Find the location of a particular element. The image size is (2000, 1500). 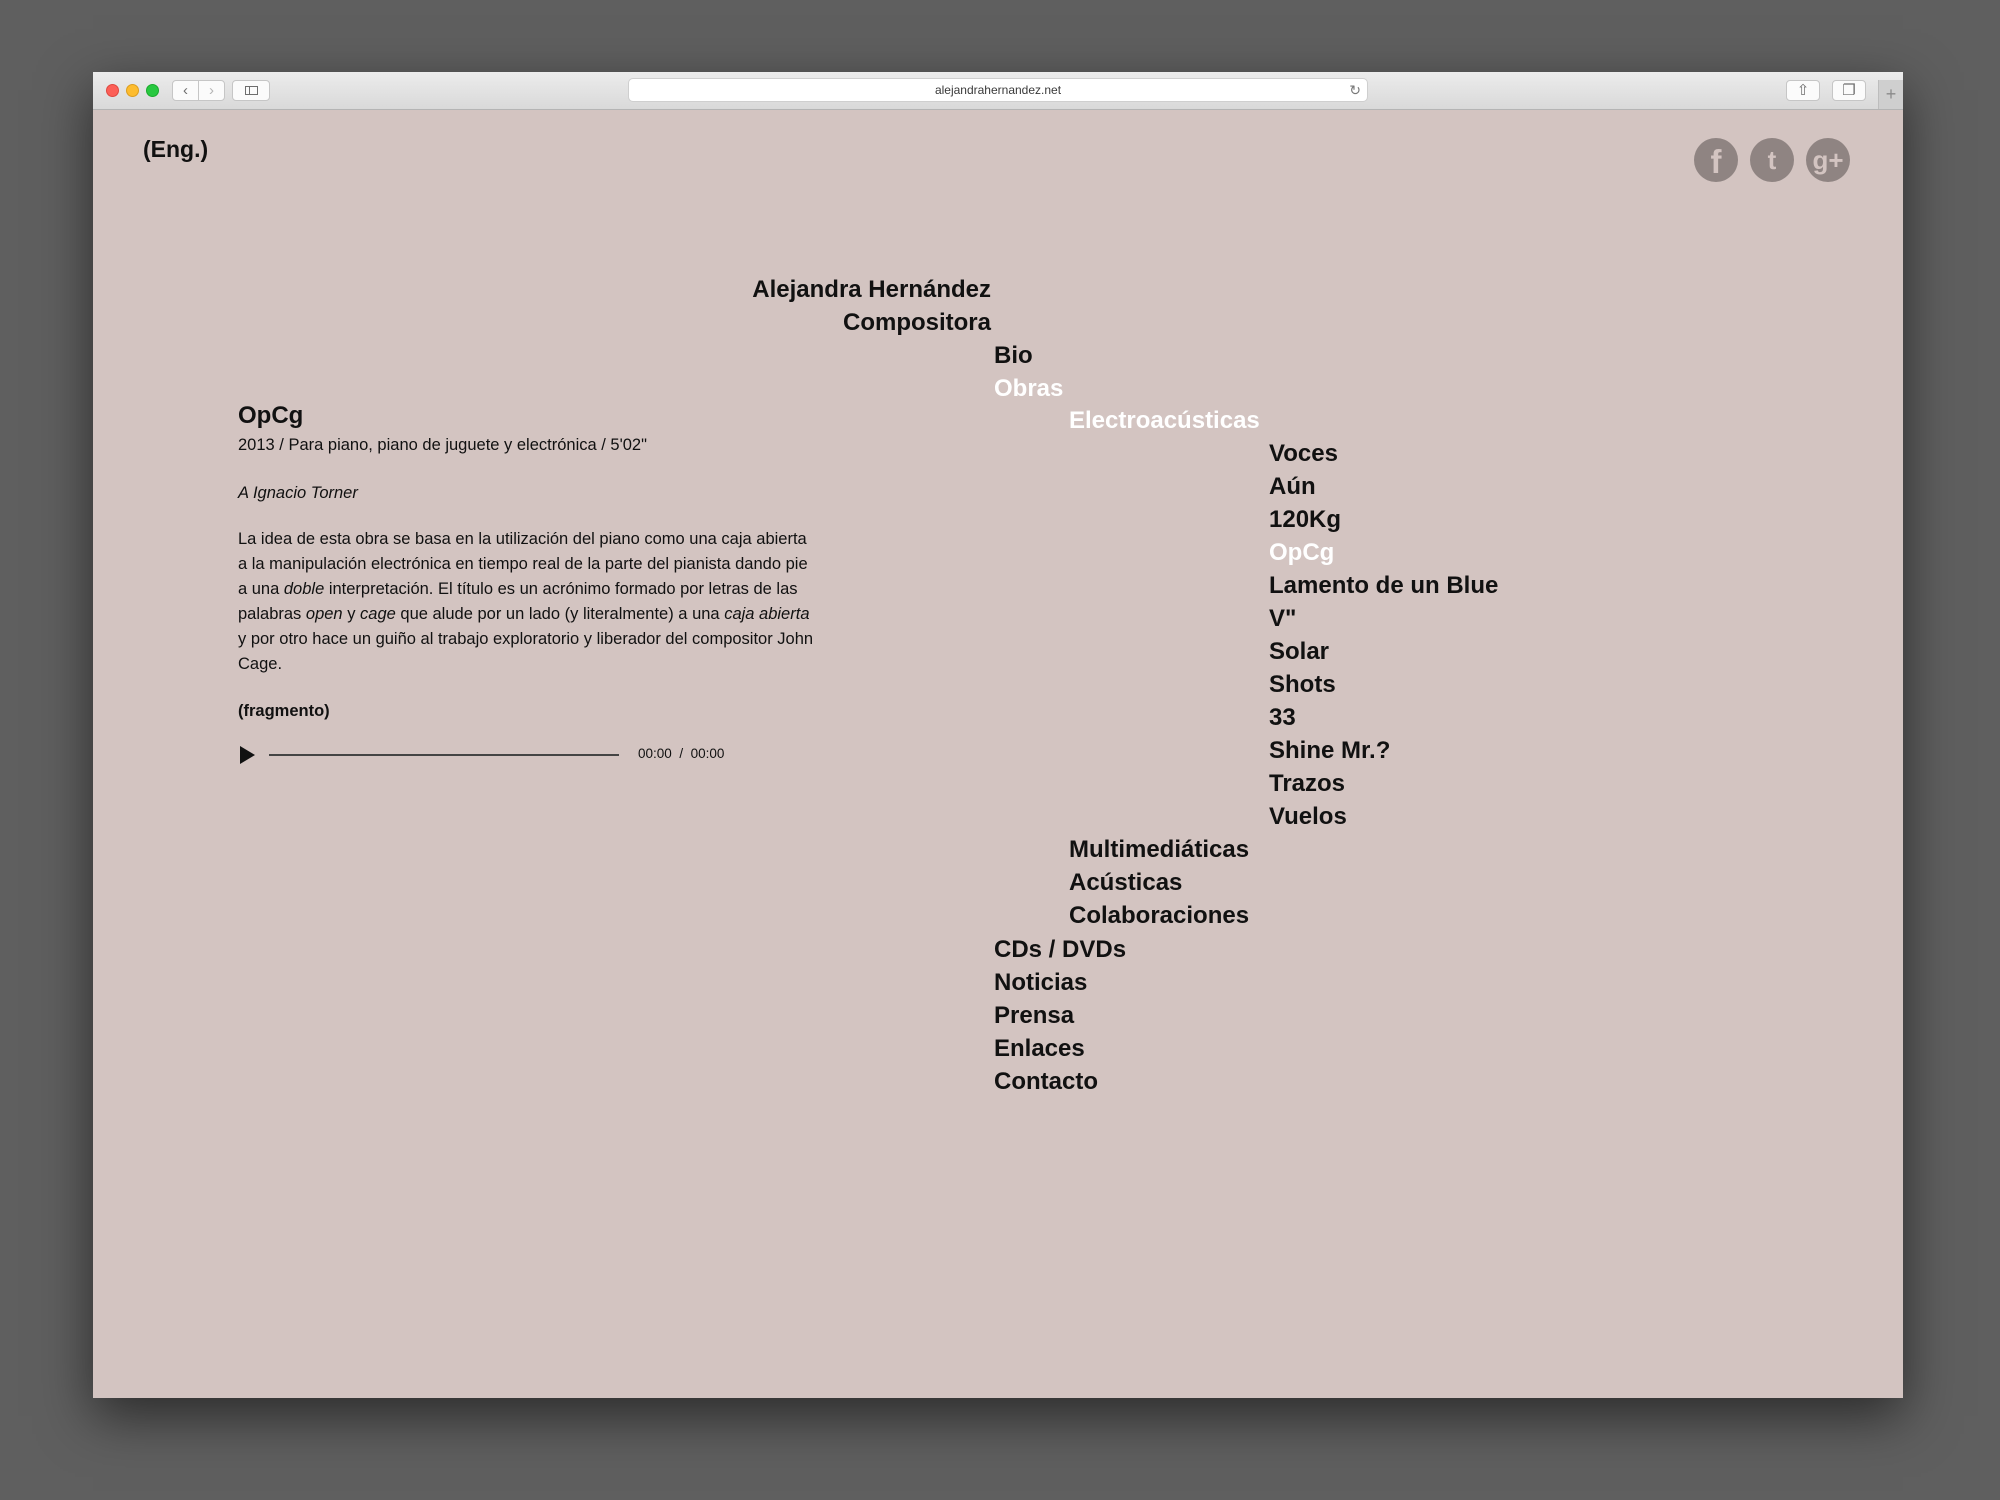

reload-icon: ↻ is located at coordinates (1355, 90).